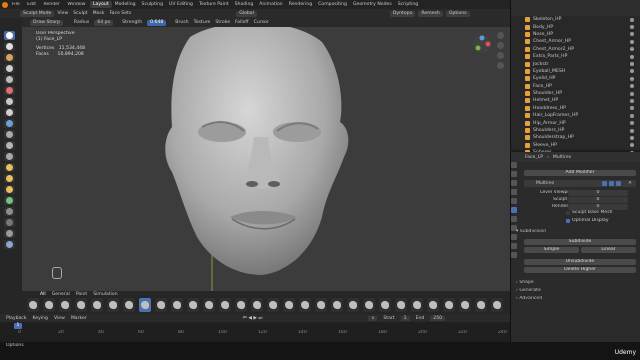  What do you see at coordinates (575, 145) in the screenshot?
I see `outliner-item: Sleeve_HP` at bounding box center [575, 145].